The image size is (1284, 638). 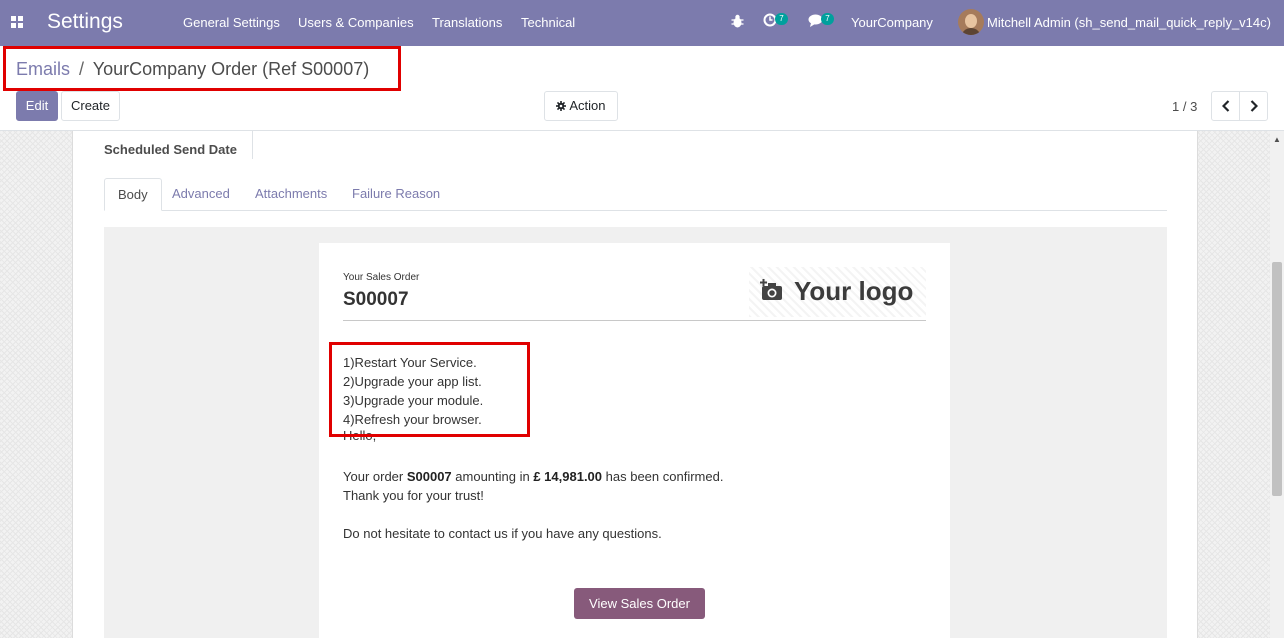 I want to click on menu-users-companies: Users & Companies, so click(x=356, y=22).